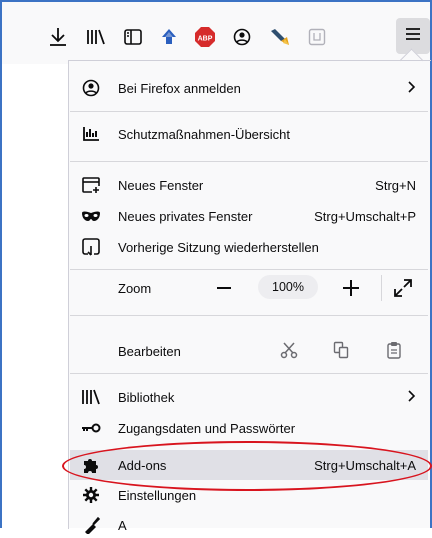 Image resolution: width=432 pixels, height=538 pixels. I want to click on menu-item-new-private-window: Neues privates Fenster Strg+Umschalt+P, so click(249, 216).